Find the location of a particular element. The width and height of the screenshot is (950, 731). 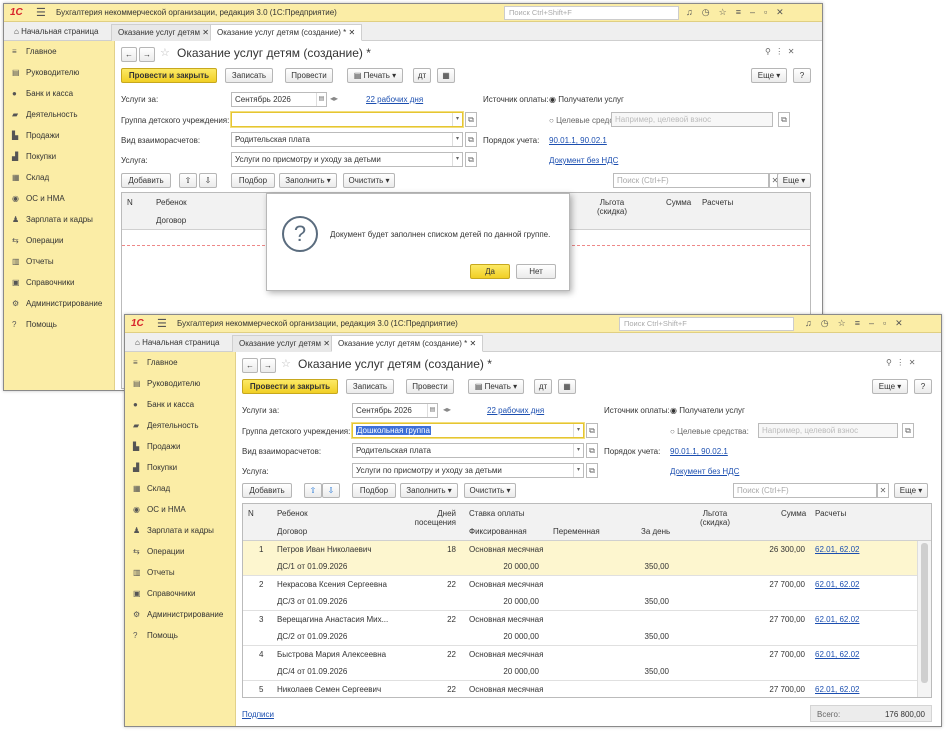

target-open-icon: ⧉ is located at coordinates (908, 430).